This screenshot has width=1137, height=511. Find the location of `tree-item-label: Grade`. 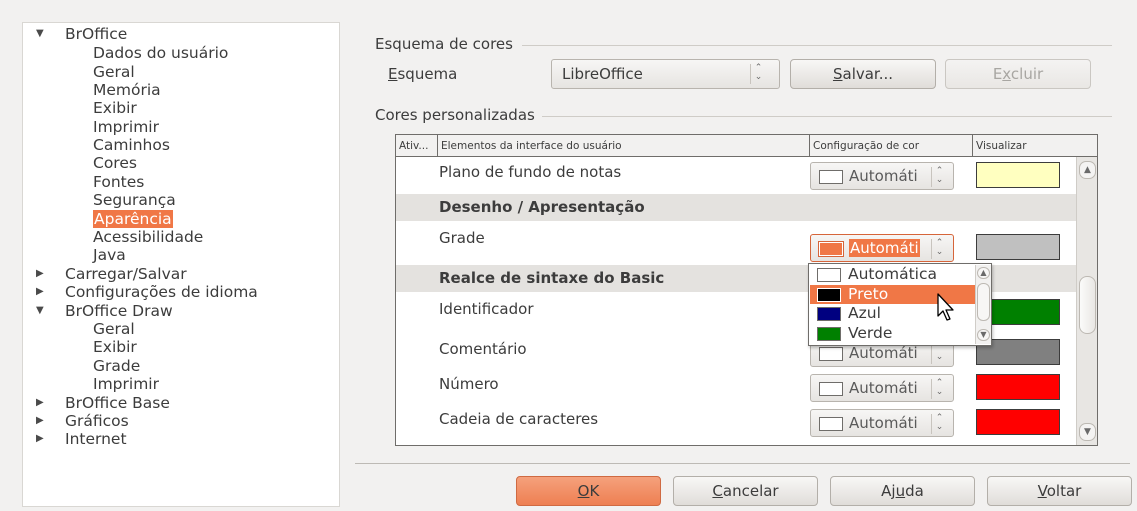

tree-item-label: Grade is located at coordinates (117, 366).